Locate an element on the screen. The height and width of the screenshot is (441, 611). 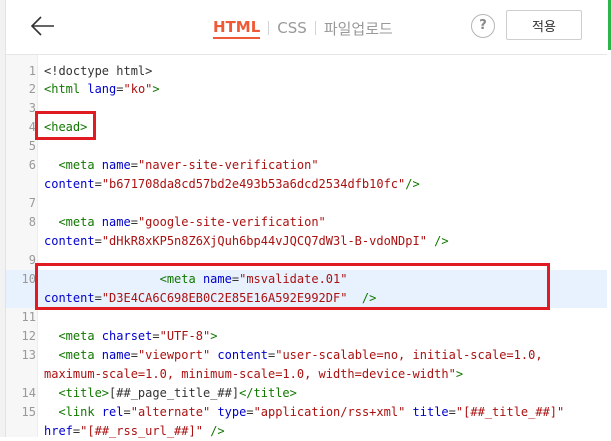
code-token: charset is located at coordinates (127, 336).